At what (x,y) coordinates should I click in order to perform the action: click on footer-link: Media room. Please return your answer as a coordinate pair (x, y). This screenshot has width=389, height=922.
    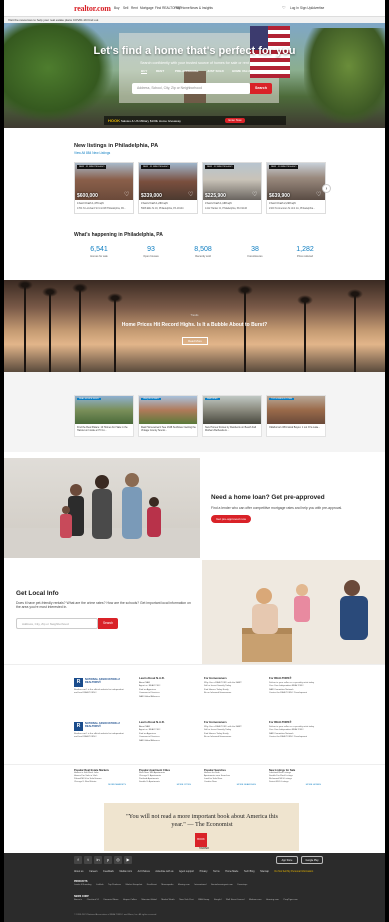
    Looking at the image, I should click on (125, 871).